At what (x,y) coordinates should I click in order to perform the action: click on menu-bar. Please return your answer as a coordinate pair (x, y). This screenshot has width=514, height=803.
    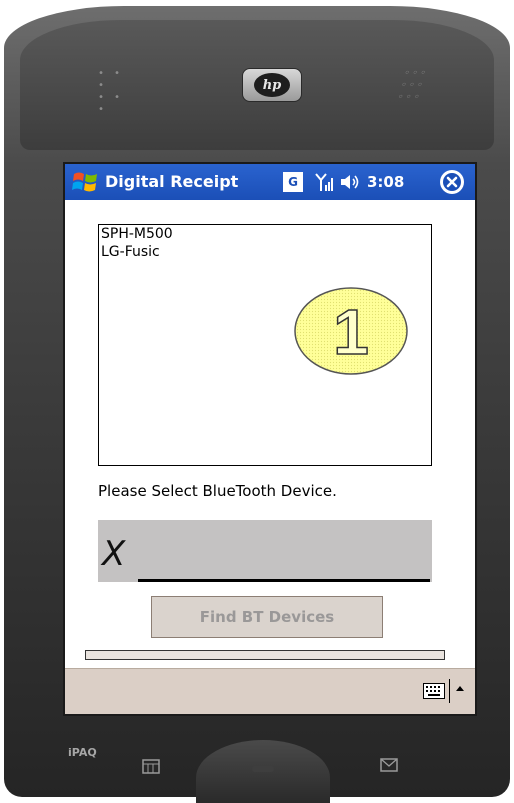
    Looking at the image, I should click on (270, 691).